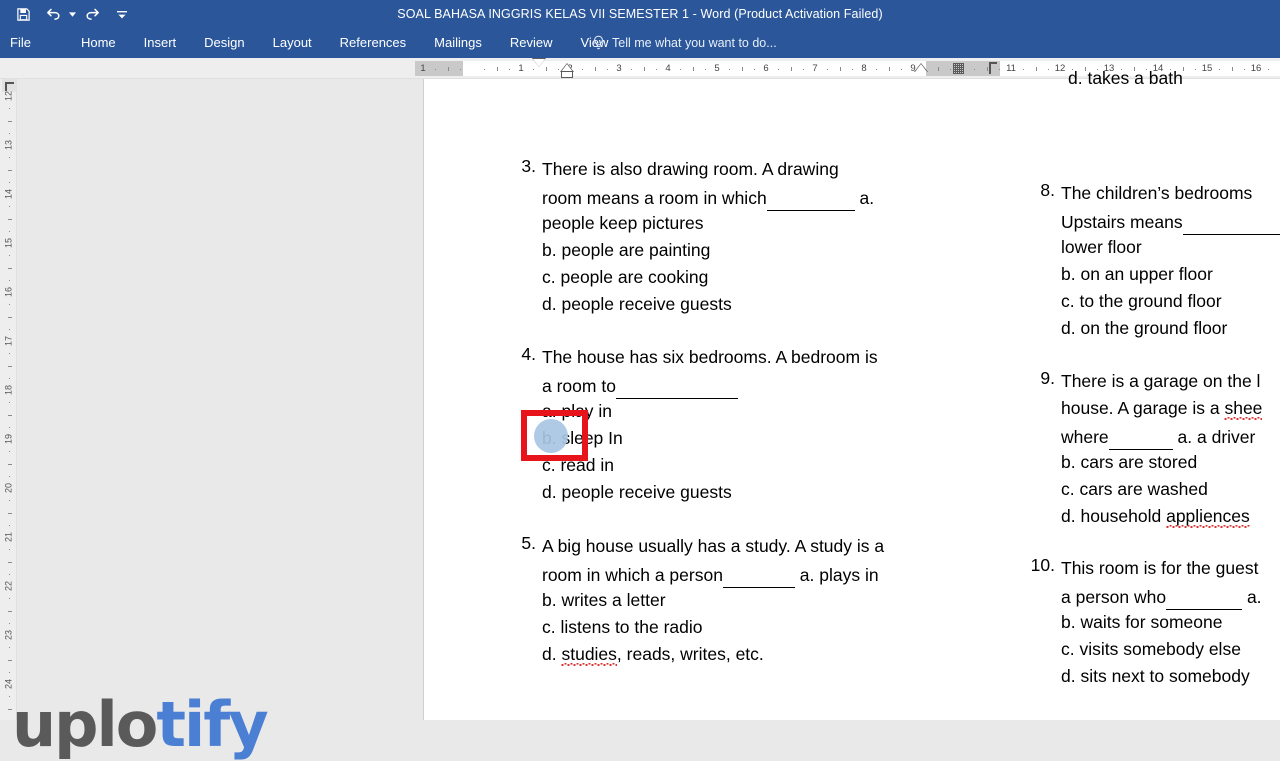 The image size is (1280, 761). What do you see at coordinates (1157, 193) in the screenshot?
I see `document-line: The children’s bedrooms` at bounding box center [1157, 193].